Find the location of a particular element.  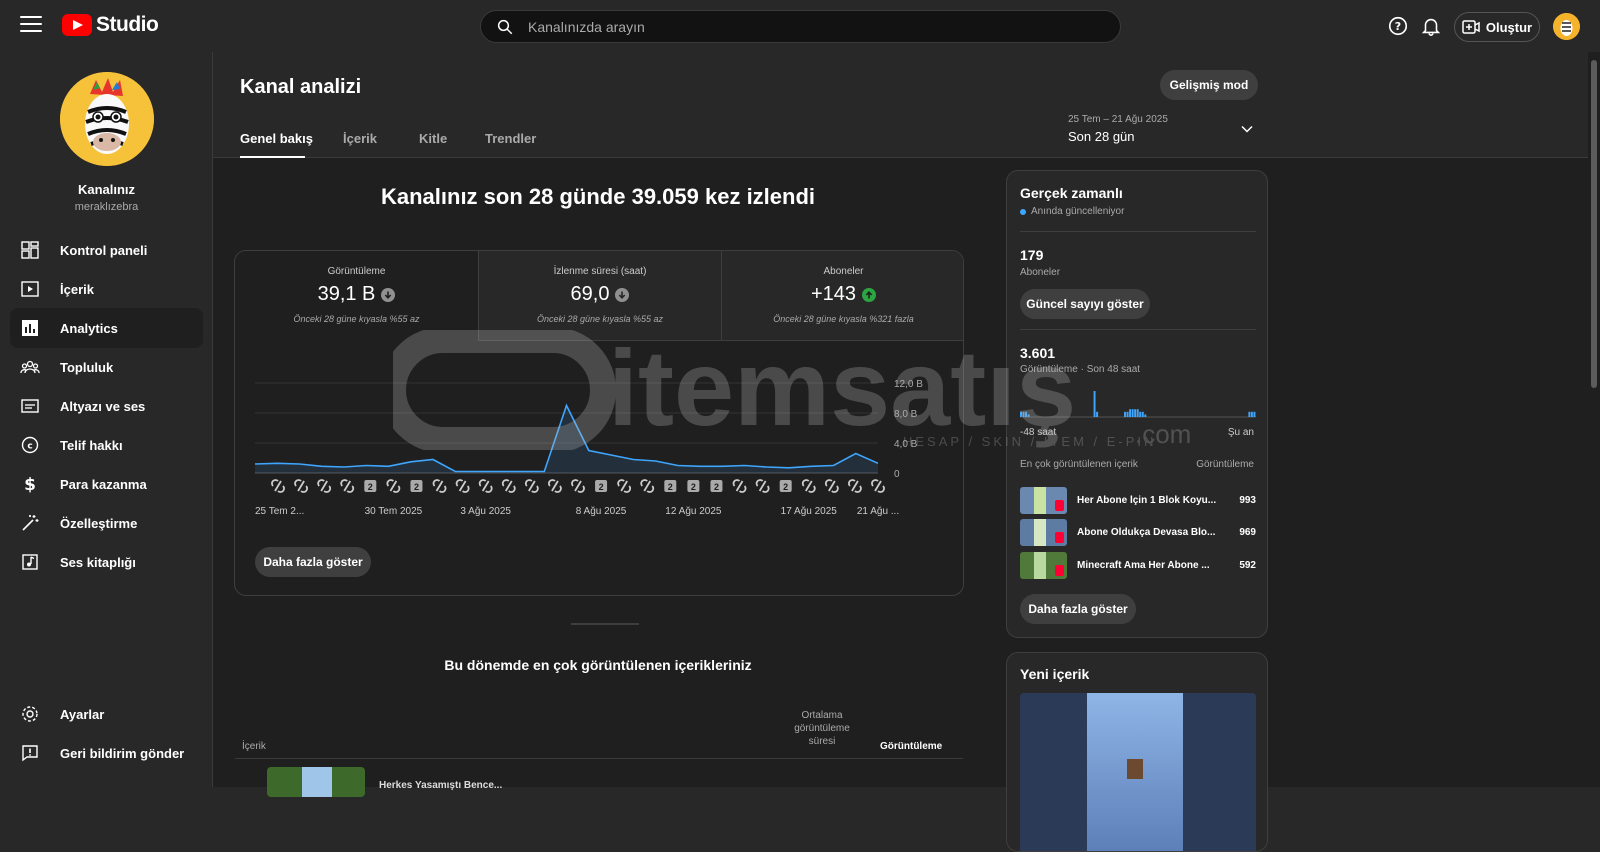

show-current-count-button: Güncel sayıyı göster is located at coordinates (1085, 304).